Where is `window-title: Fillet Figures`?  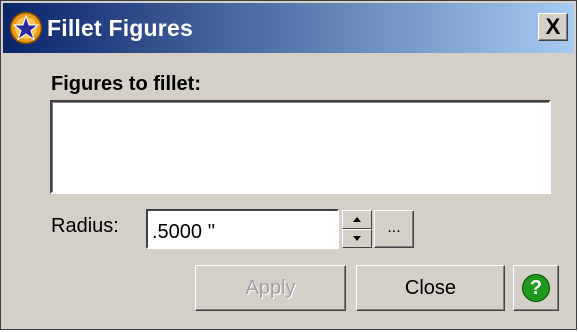 window-title: Fillet Figures is located at coordinates (120, 28).